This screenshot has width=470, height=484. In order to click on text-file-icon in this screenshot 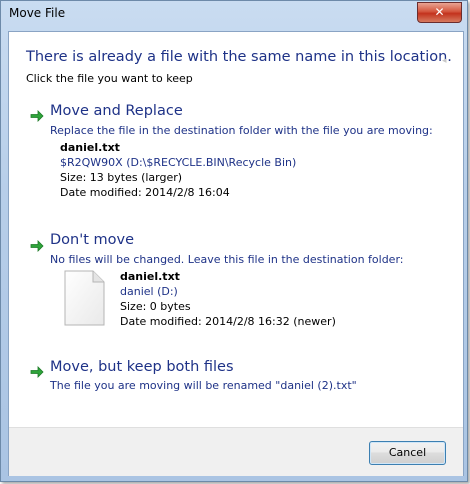, I will do `click(84, 298)`.